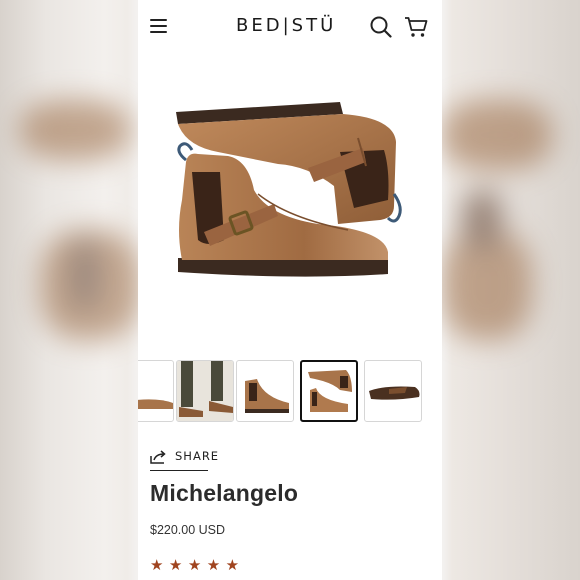 Image resolution: width=580 pixels, height=580 pixels. What do you see at coordinates (416, 27) in the screenshot?
I see `cart-icon` at bounding box center [416, 27].